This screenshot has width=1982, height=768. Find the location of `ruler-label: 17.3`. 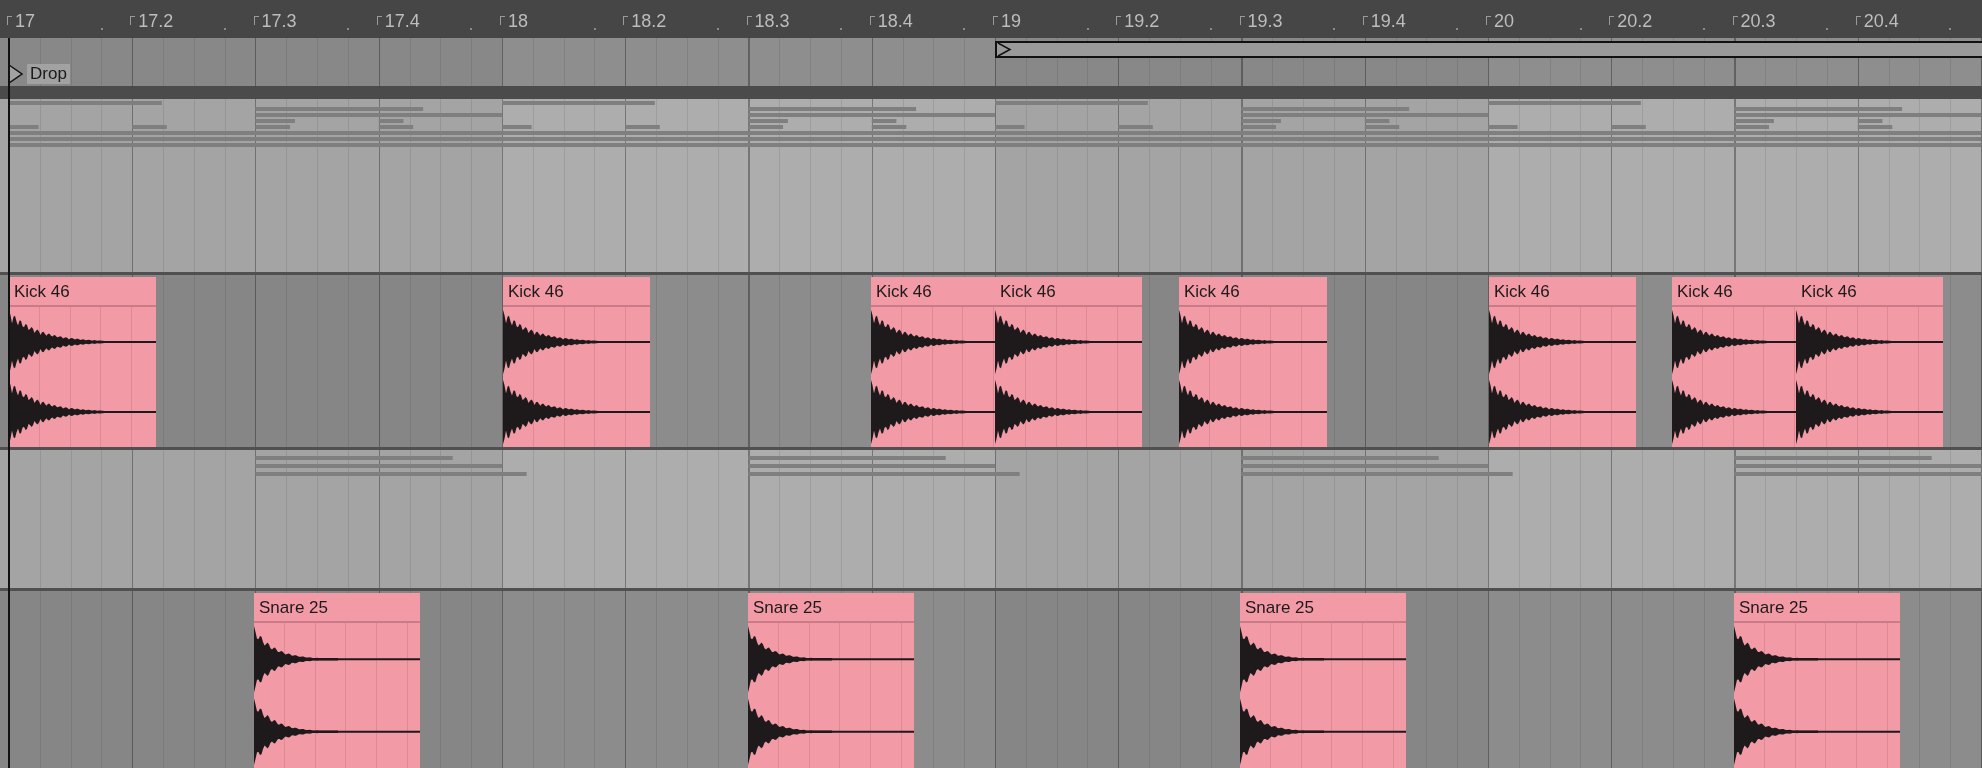

ruler-label: 17.3 is located at coordinates (279, 21).